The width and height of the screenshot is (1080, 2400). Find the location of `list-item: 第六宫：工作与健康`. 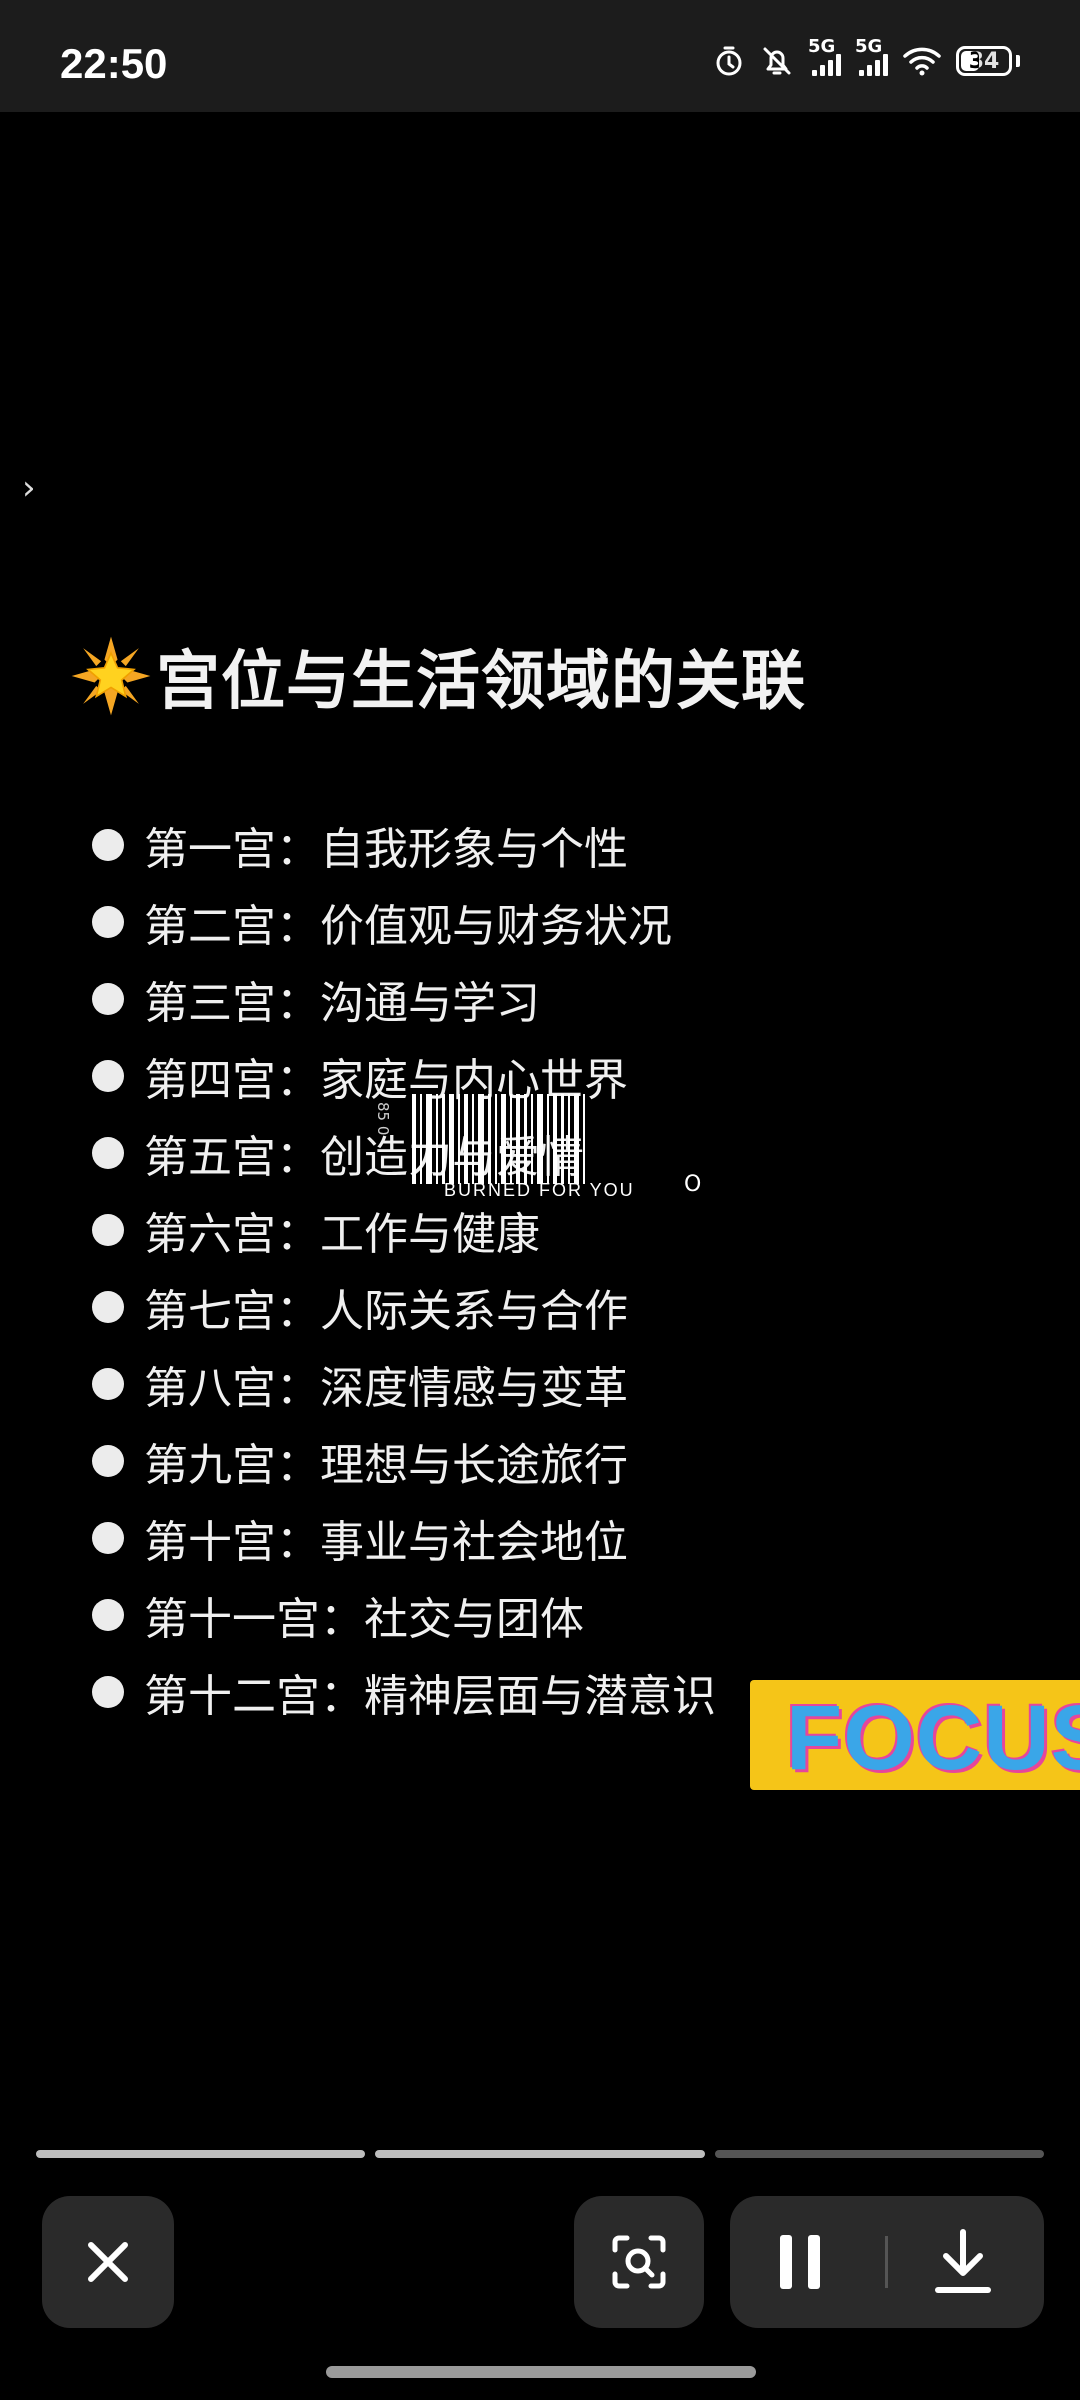

list-item: 第六宫：工作与健康 is located at coordinates (404, 1229).